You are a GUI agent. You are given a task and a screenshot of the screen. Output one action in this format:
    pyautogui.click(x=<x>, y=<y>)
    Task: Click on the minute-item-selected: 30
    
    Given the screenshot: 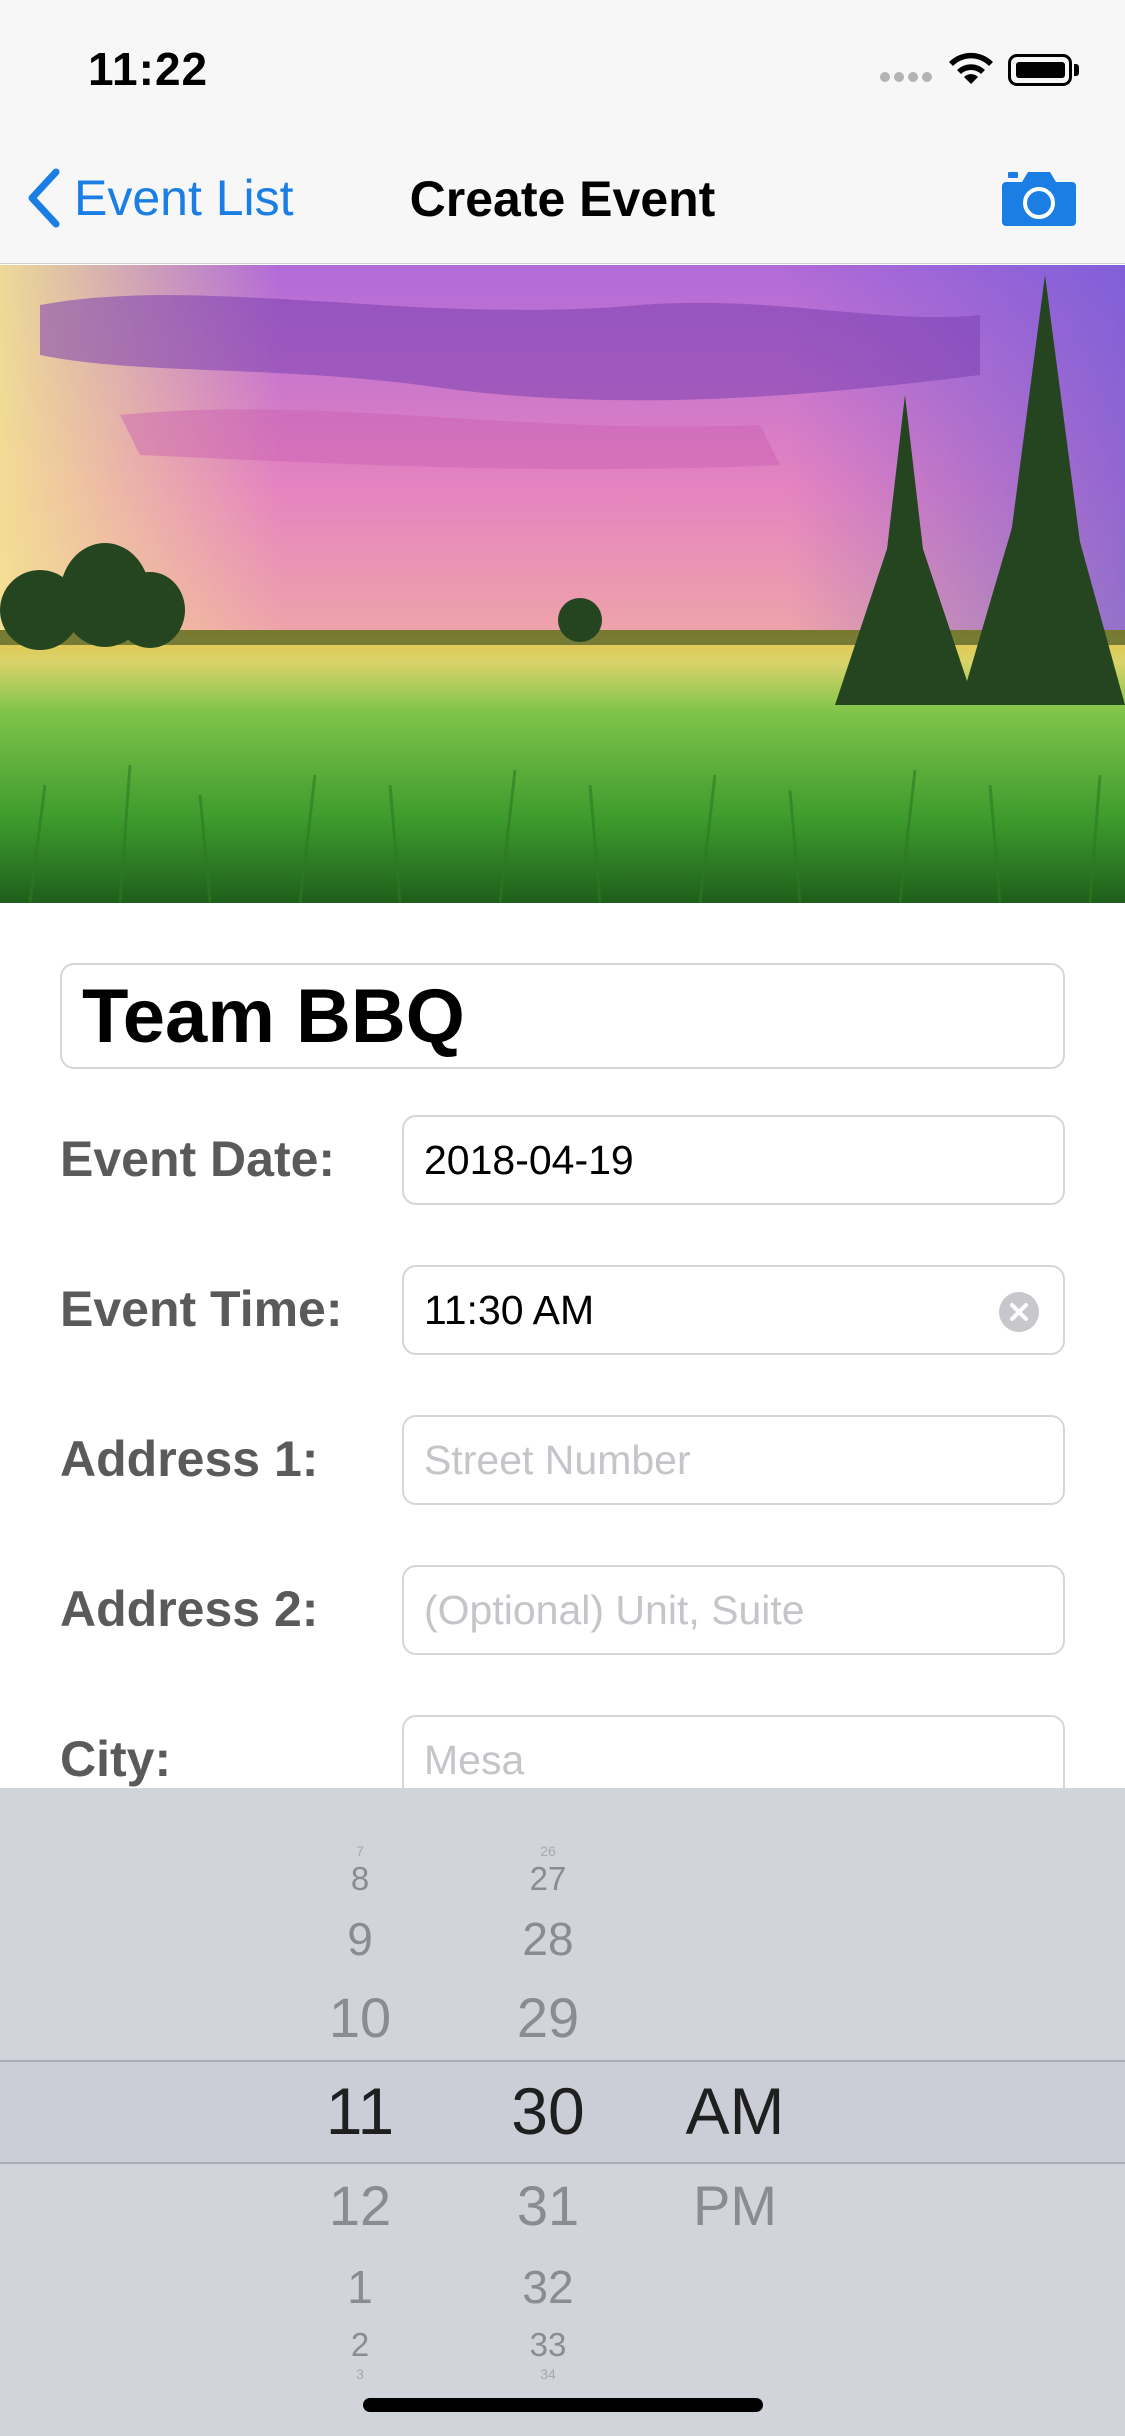 What is the action you would take?
    pyautogui.click(x=548, y=2111)
    